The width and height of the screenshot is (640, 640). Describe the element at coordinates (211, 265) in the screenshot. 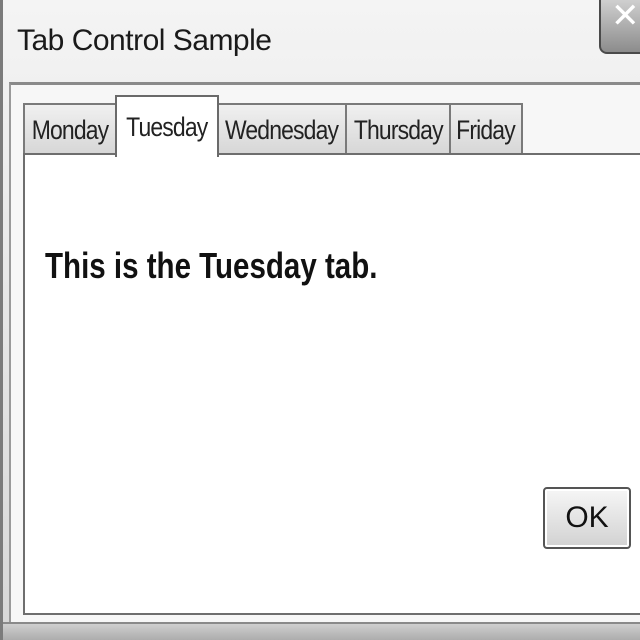

I see `tab-page-text: This is the Tuesday tab.` at that location.